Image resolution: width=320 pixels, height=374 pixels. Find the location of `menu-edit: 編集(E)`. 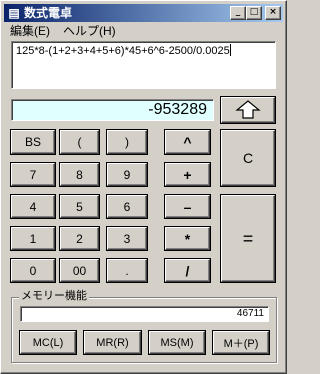

menu-edit: 編集(E) is located at coordinates (30, 31).